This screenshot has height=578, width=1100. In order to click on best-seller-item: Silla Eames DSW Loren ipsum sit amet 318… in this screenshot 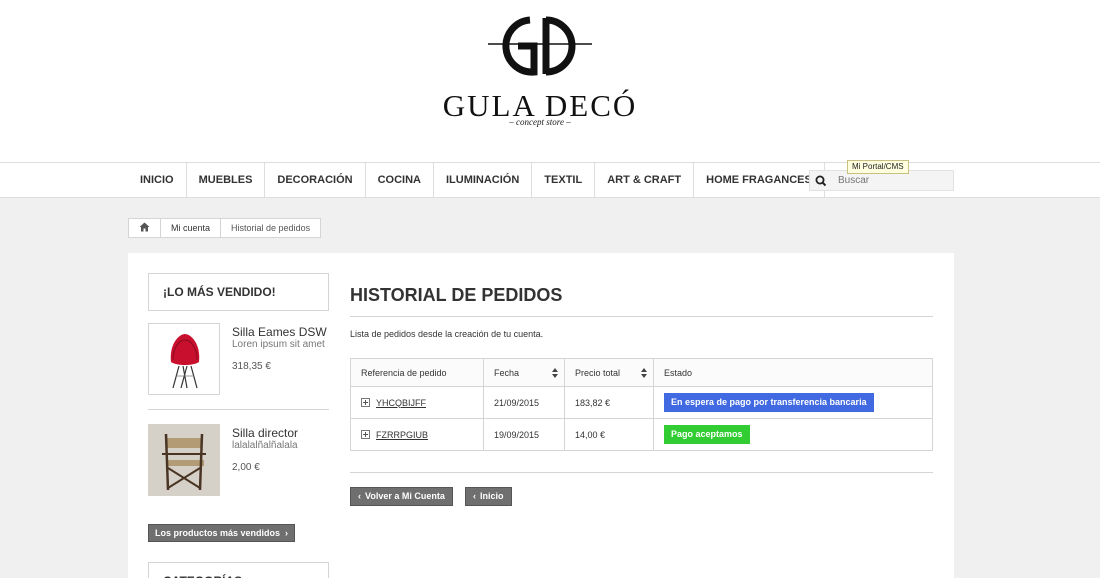, I will do `click(238, 365)`.